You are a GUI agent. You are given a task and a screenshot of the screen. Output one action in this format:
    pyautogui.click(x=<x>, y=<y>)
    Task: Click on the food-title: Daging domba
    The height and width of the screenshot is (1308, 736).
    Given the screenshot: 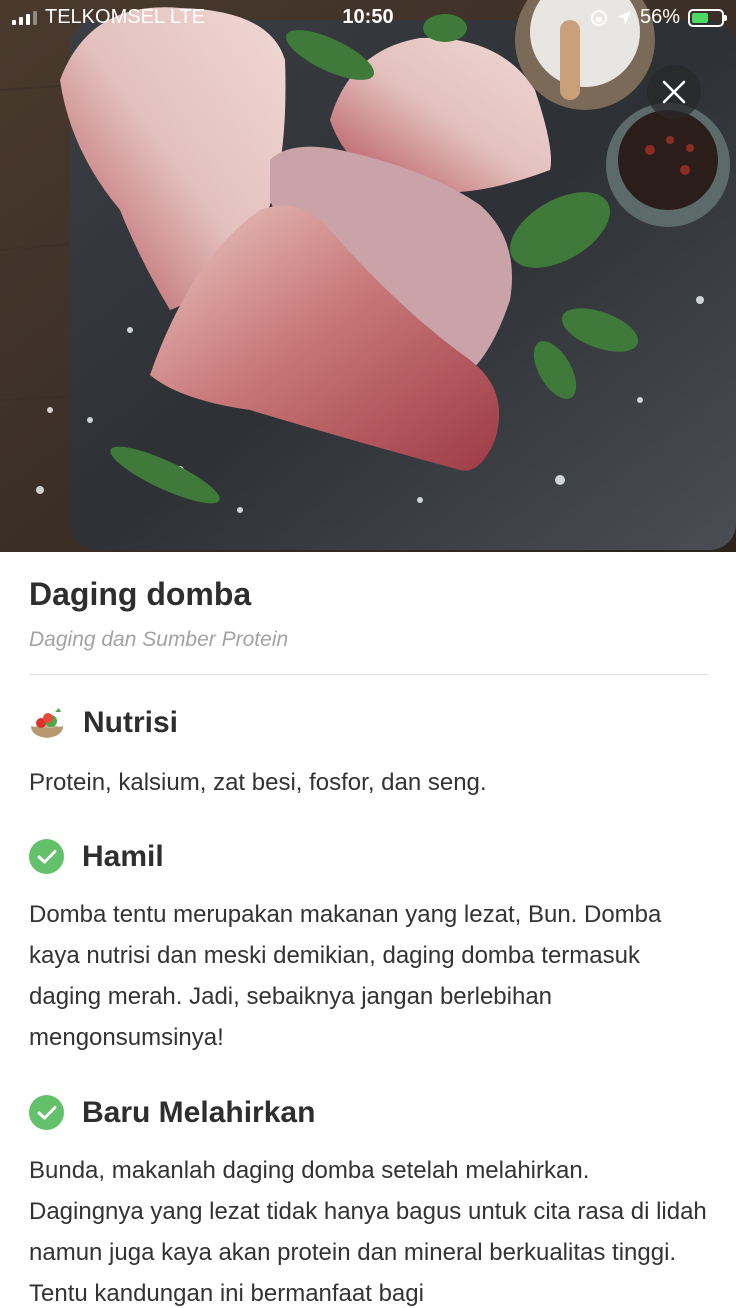 What is the action you would take?
    pyautogui.click(x=140, y=594)
    